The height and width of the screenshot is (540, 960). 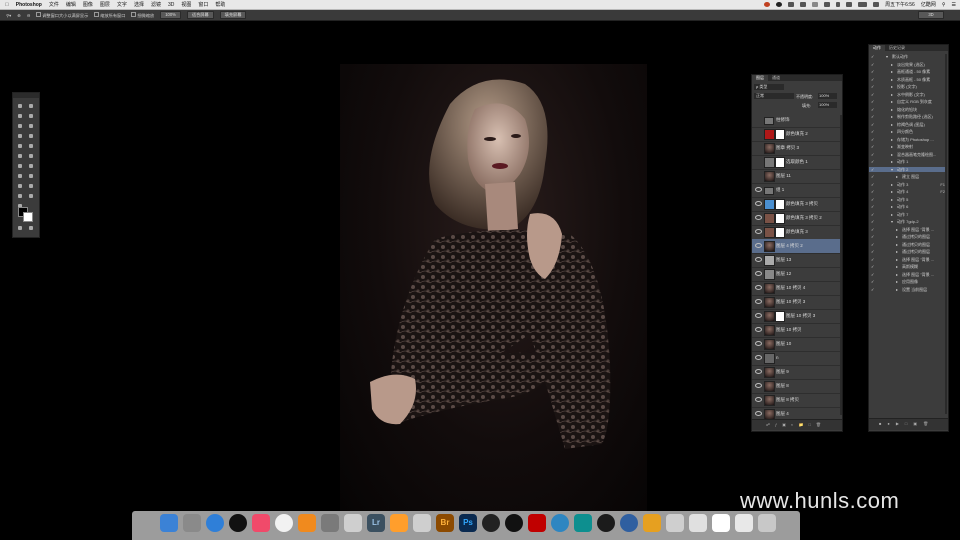 What do you see at coordinates (877, 48) in the screenshot?
I see `tab-actions: 动作` at bounding box center [877, 48].